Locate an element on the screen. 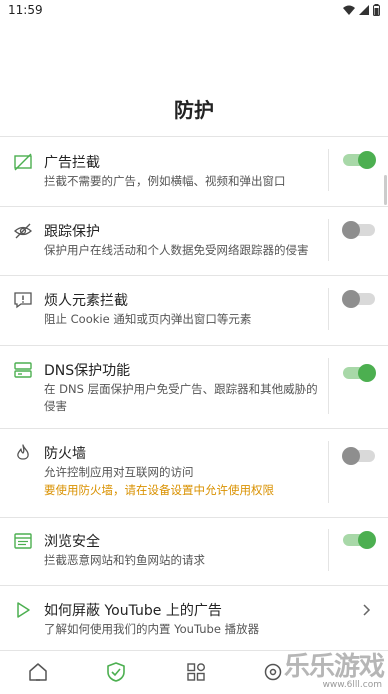  shield-icon is located at coordinates (116, 672).